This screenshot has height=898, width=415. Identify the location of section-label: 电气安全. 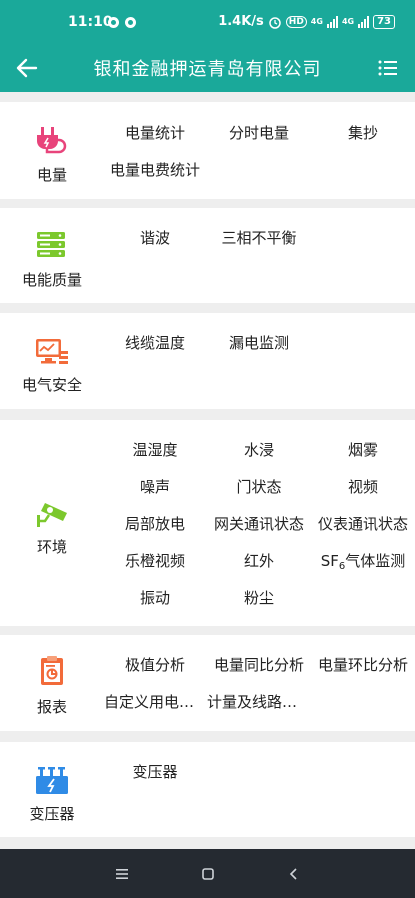
(51, 385).